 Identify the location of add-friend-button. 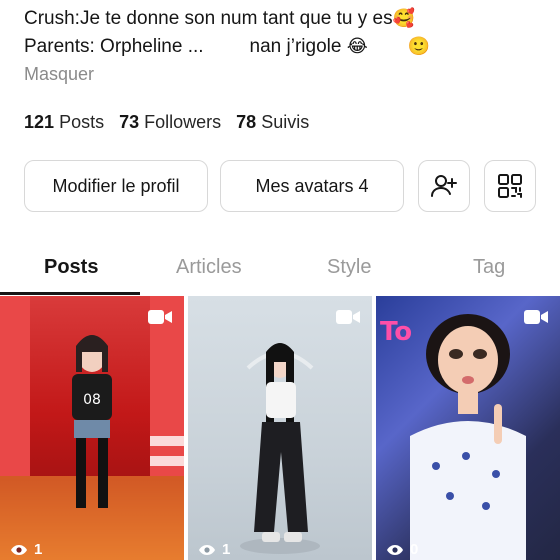
(444, 186).